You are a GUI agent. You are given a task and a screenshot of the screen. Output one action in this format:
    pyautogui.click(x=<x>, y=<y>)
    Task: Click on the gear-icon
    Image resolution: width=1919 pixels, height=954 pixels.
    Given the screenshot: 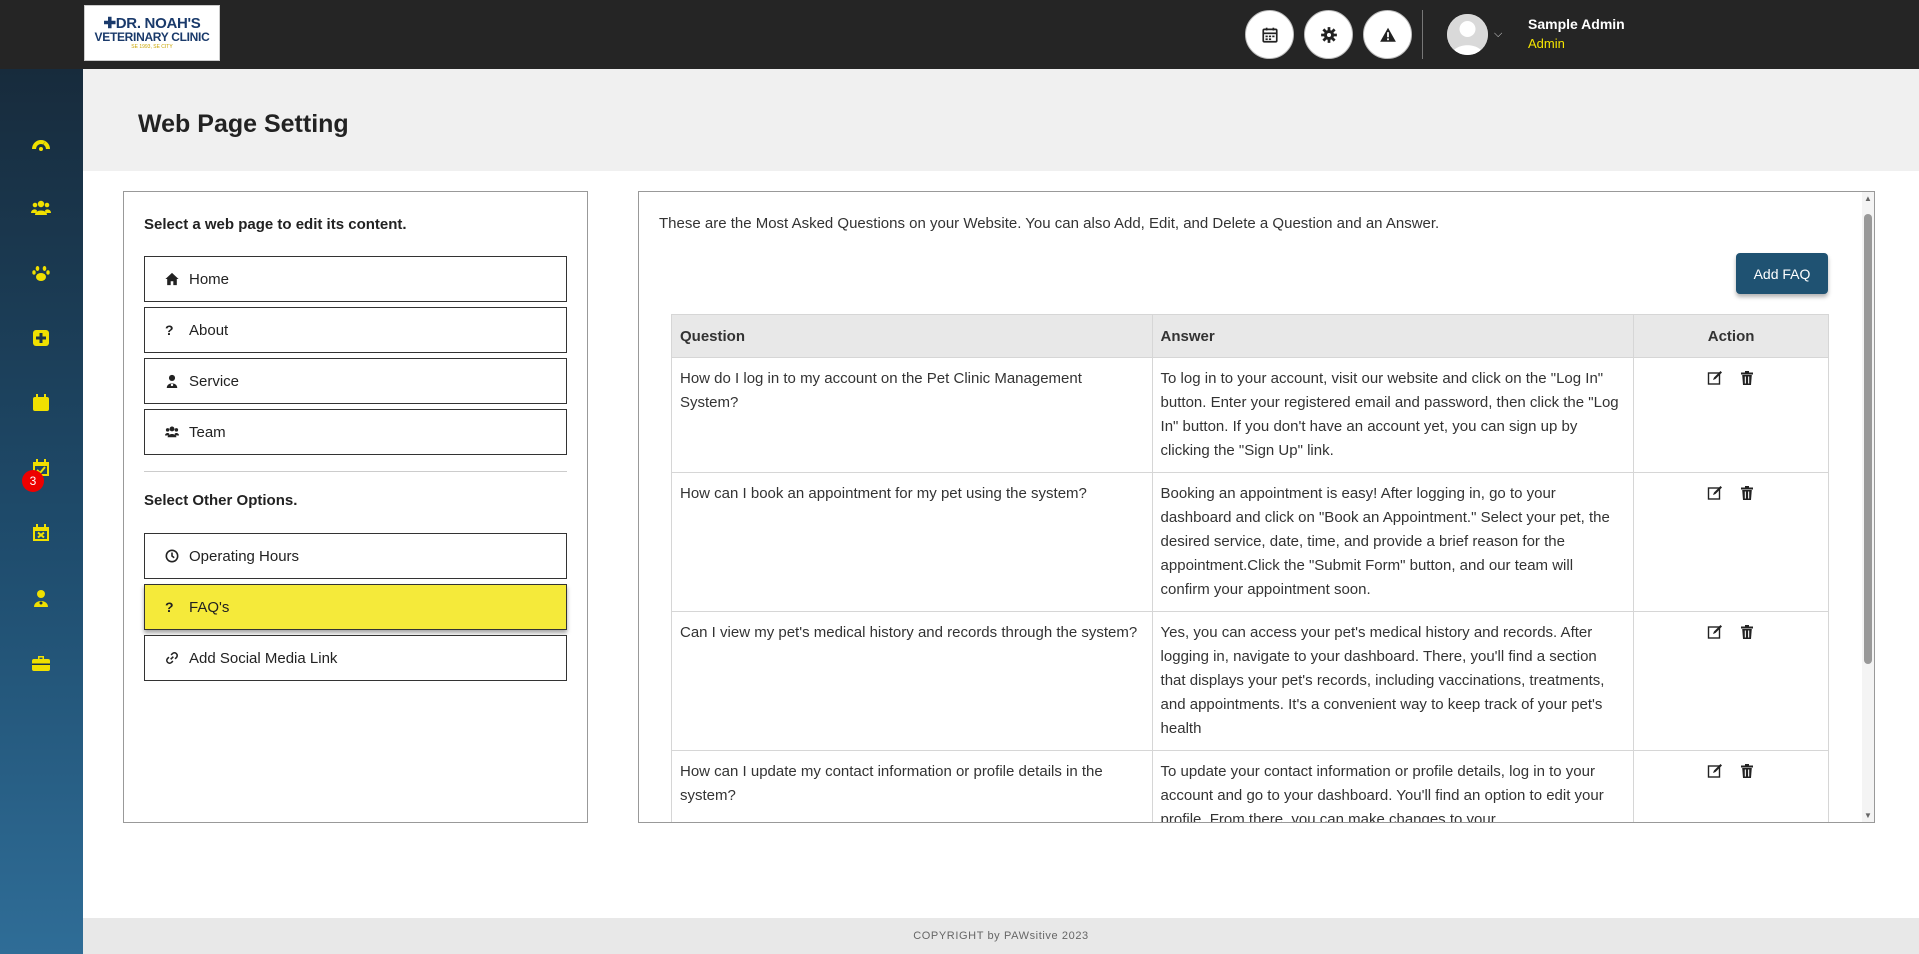 What is the action you would take?
    pyautogui.click(x=1328, y=34)
    